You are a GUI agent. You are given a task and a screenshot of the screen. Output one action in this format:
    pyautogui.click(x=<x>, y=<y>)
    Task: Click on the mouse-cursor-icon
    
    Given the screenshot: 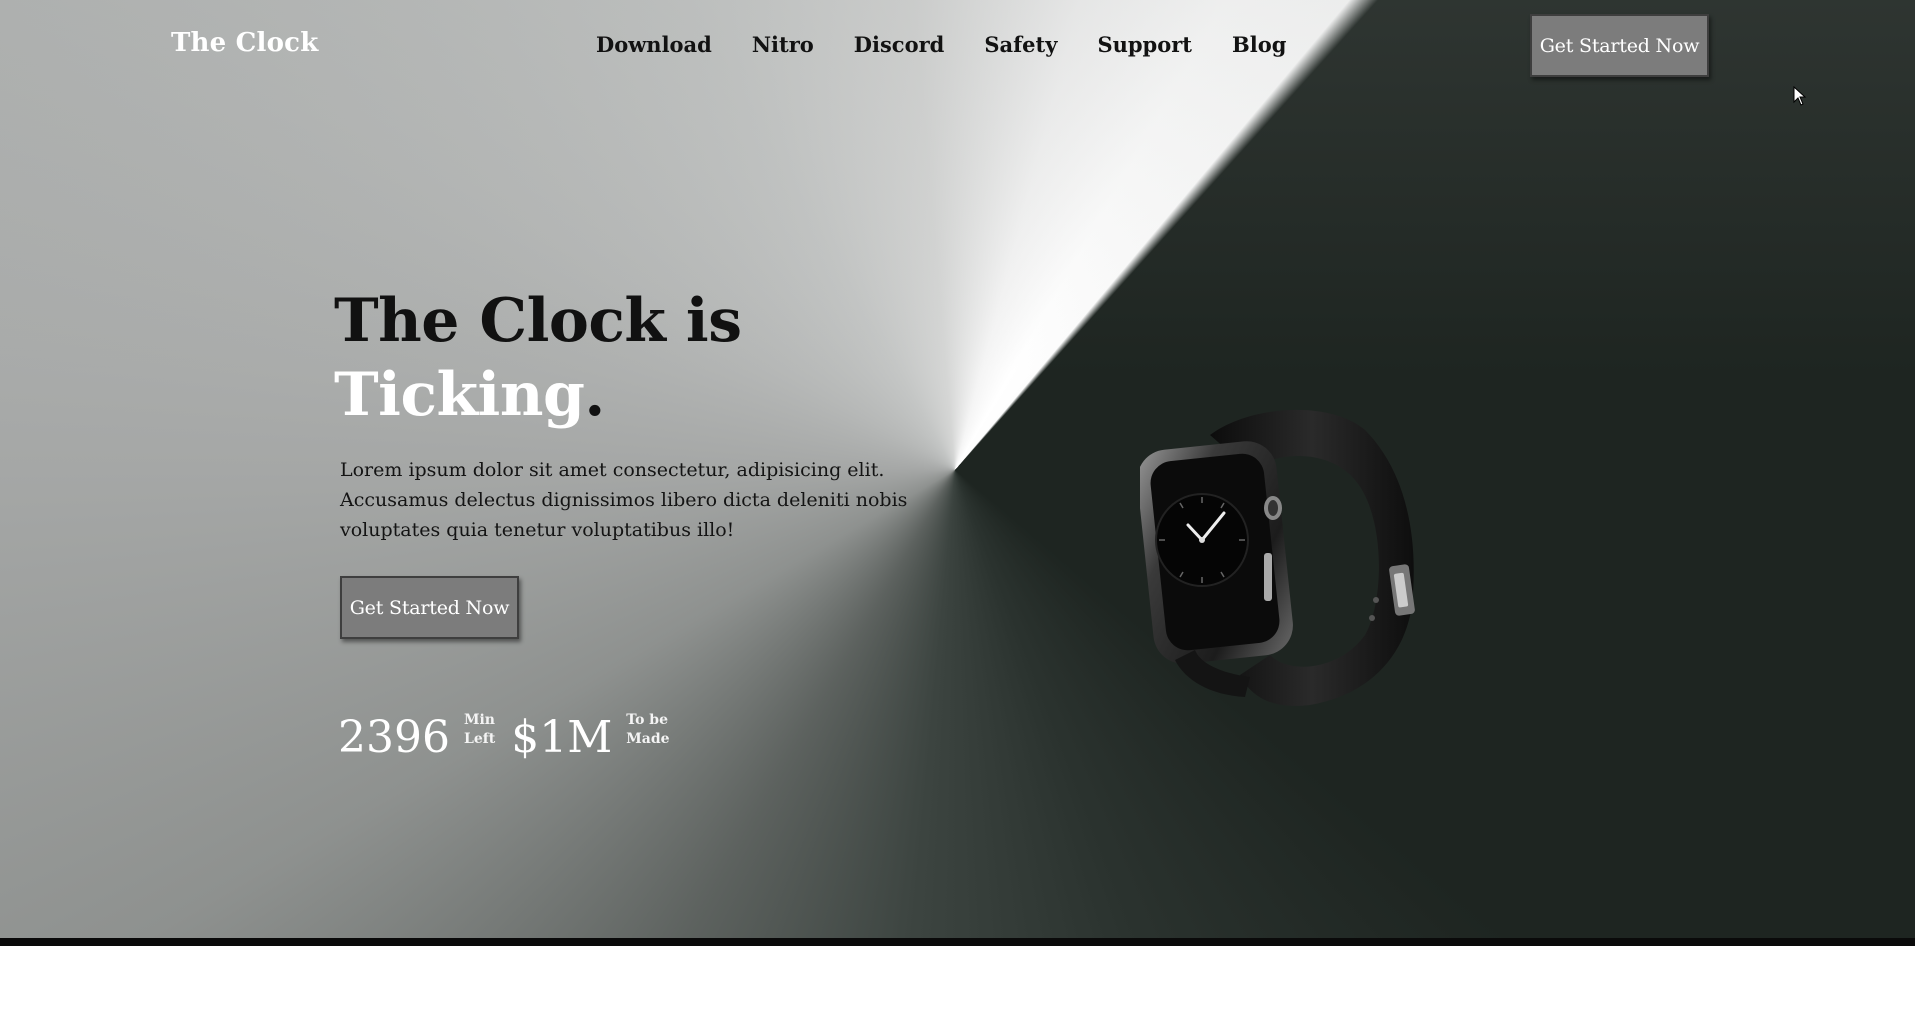 What is the action you would take?
    pyautogui.click(x=1800, y=96)
    